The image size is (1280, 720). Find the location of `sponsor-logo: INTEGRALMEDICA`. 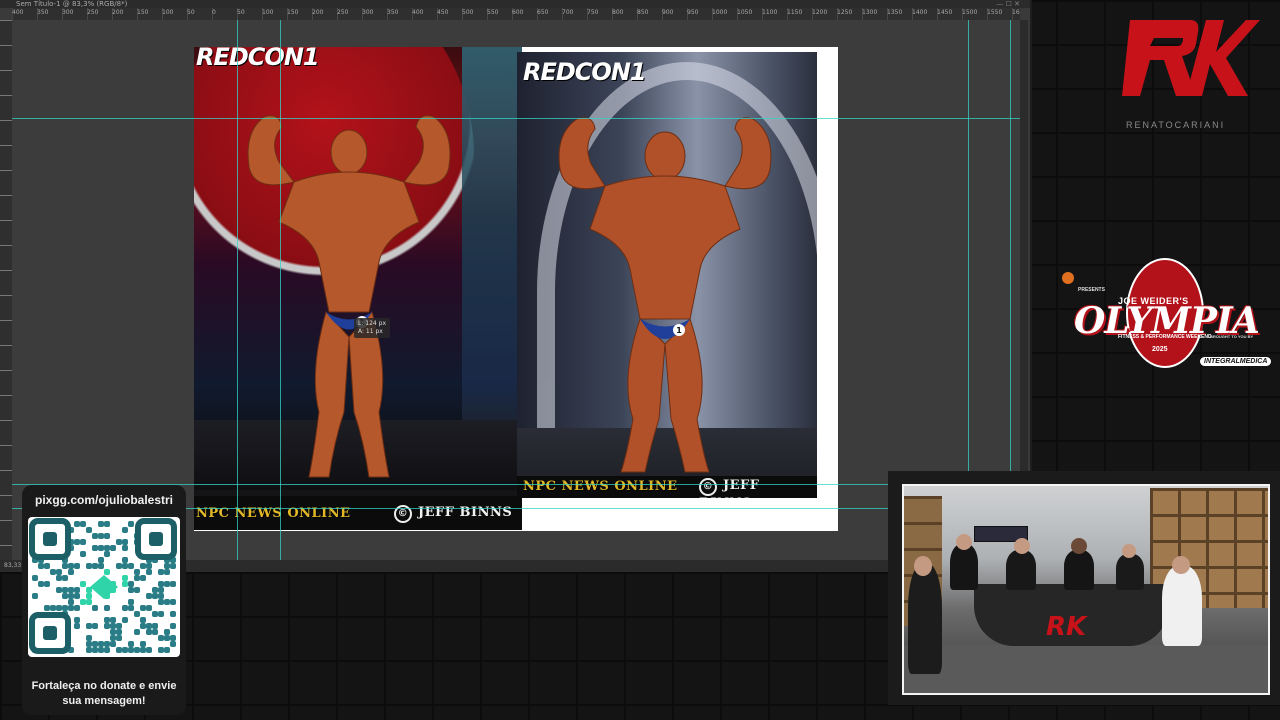

sponsor-logo: INTEGRALMEDICA is located at coordinates (1236, 361).